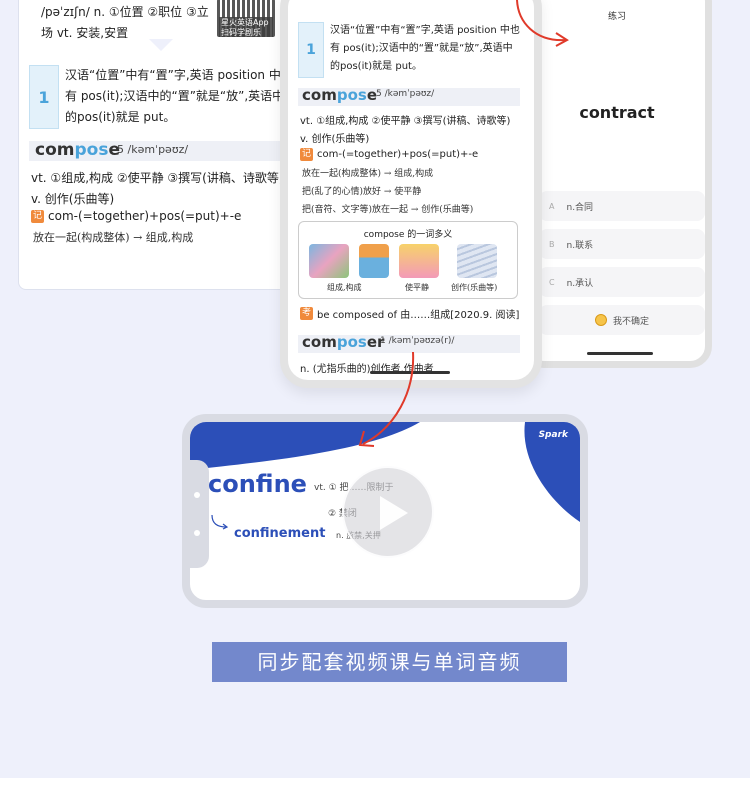 The width and height of the screenshot is (750, 800). Describe the element at coordinates (419, 261) in the screenshot. I see `girls-illustration` at that location.